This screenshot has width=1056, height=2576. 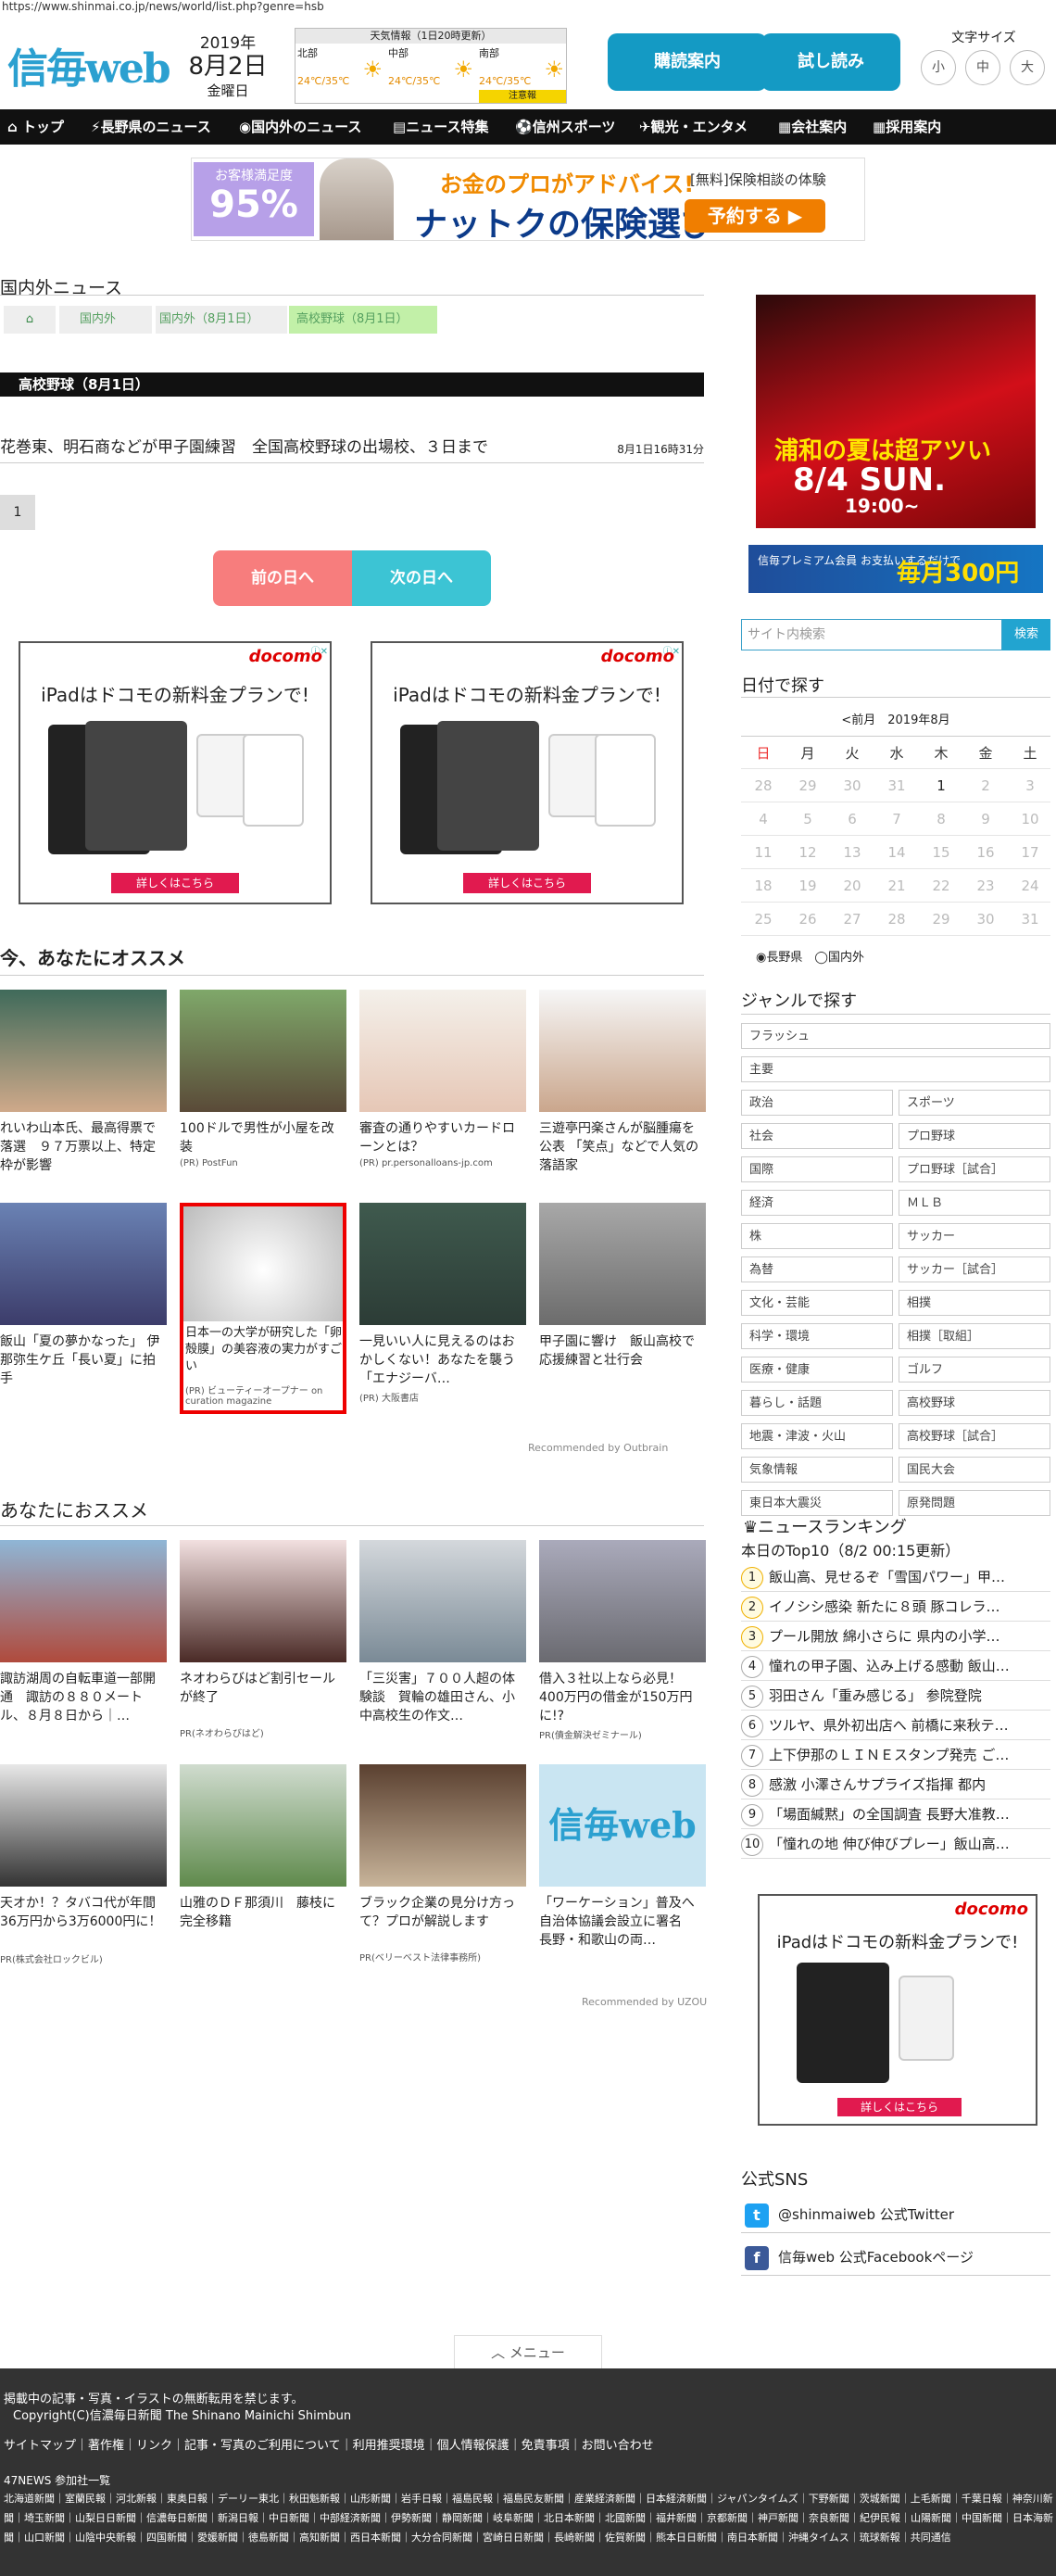 I want to click on nav-top: ⌂ トップ, so click(x=35, y=127).